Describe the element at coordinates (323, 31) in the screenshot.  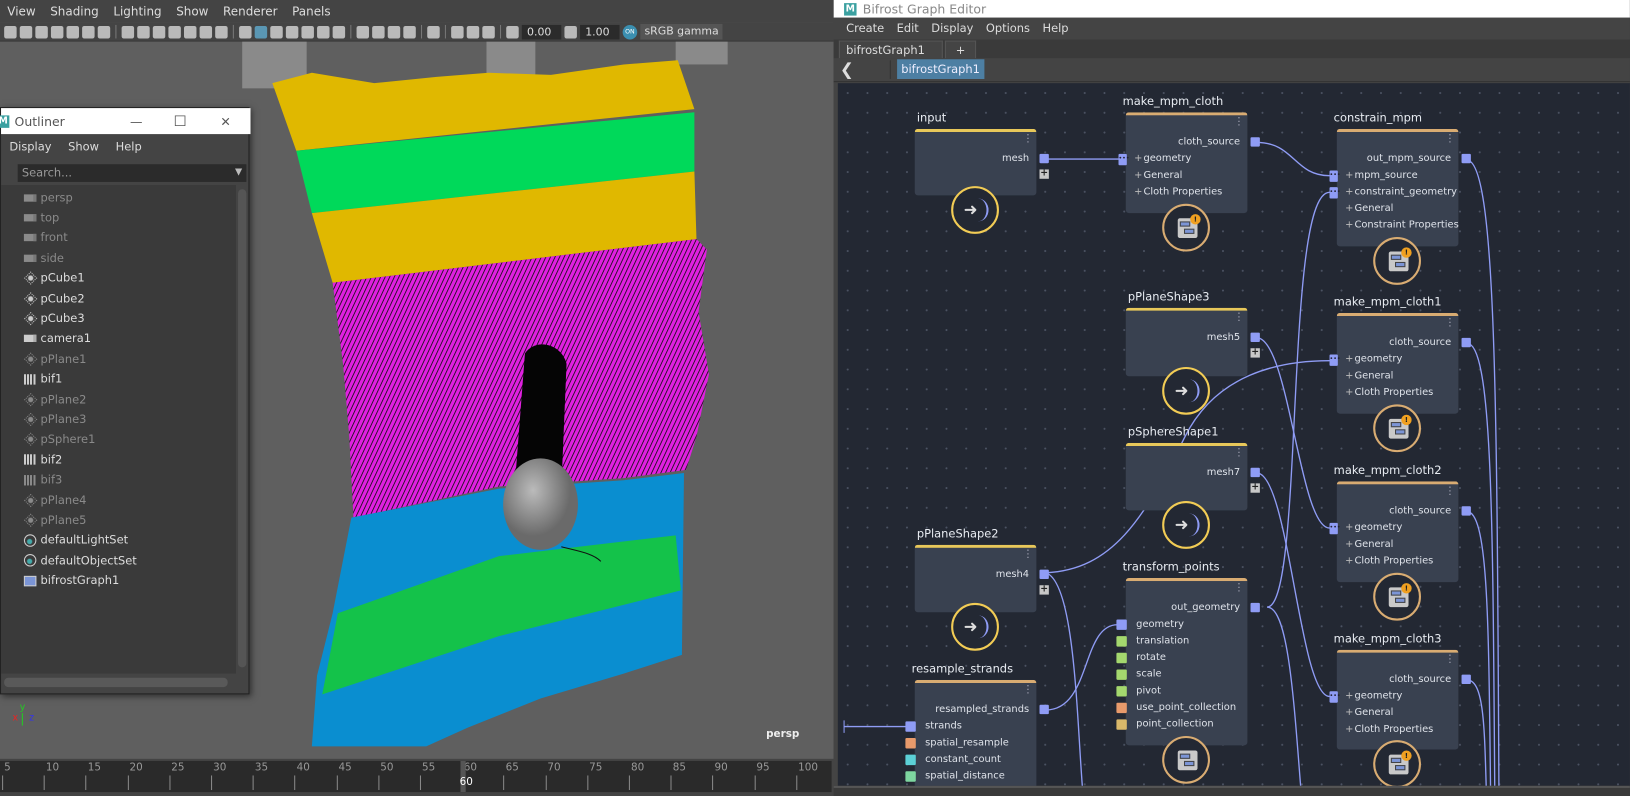
I see `use-all-lights-icon` at that location.